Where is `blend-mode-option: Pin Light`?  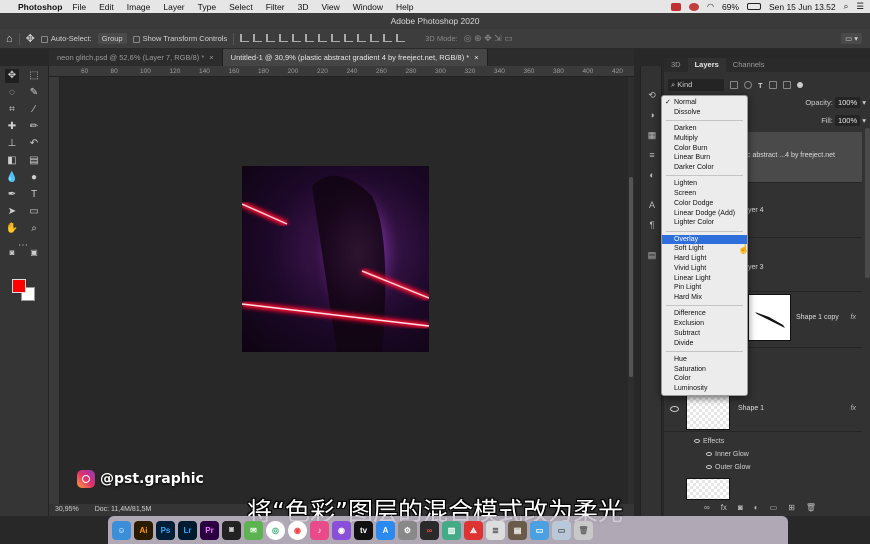
blend-mode-option: Pin Light is located at coordinates (704, 288).